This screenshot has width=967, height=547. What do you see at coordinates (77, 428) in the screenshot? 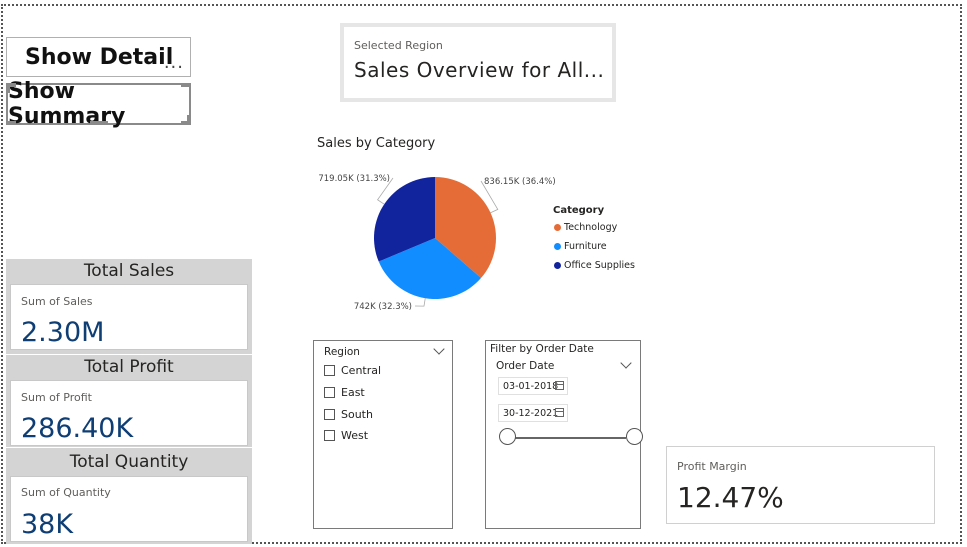
I see `sum-of-profit-value: 286.40K` at bounding box center [77, 428].